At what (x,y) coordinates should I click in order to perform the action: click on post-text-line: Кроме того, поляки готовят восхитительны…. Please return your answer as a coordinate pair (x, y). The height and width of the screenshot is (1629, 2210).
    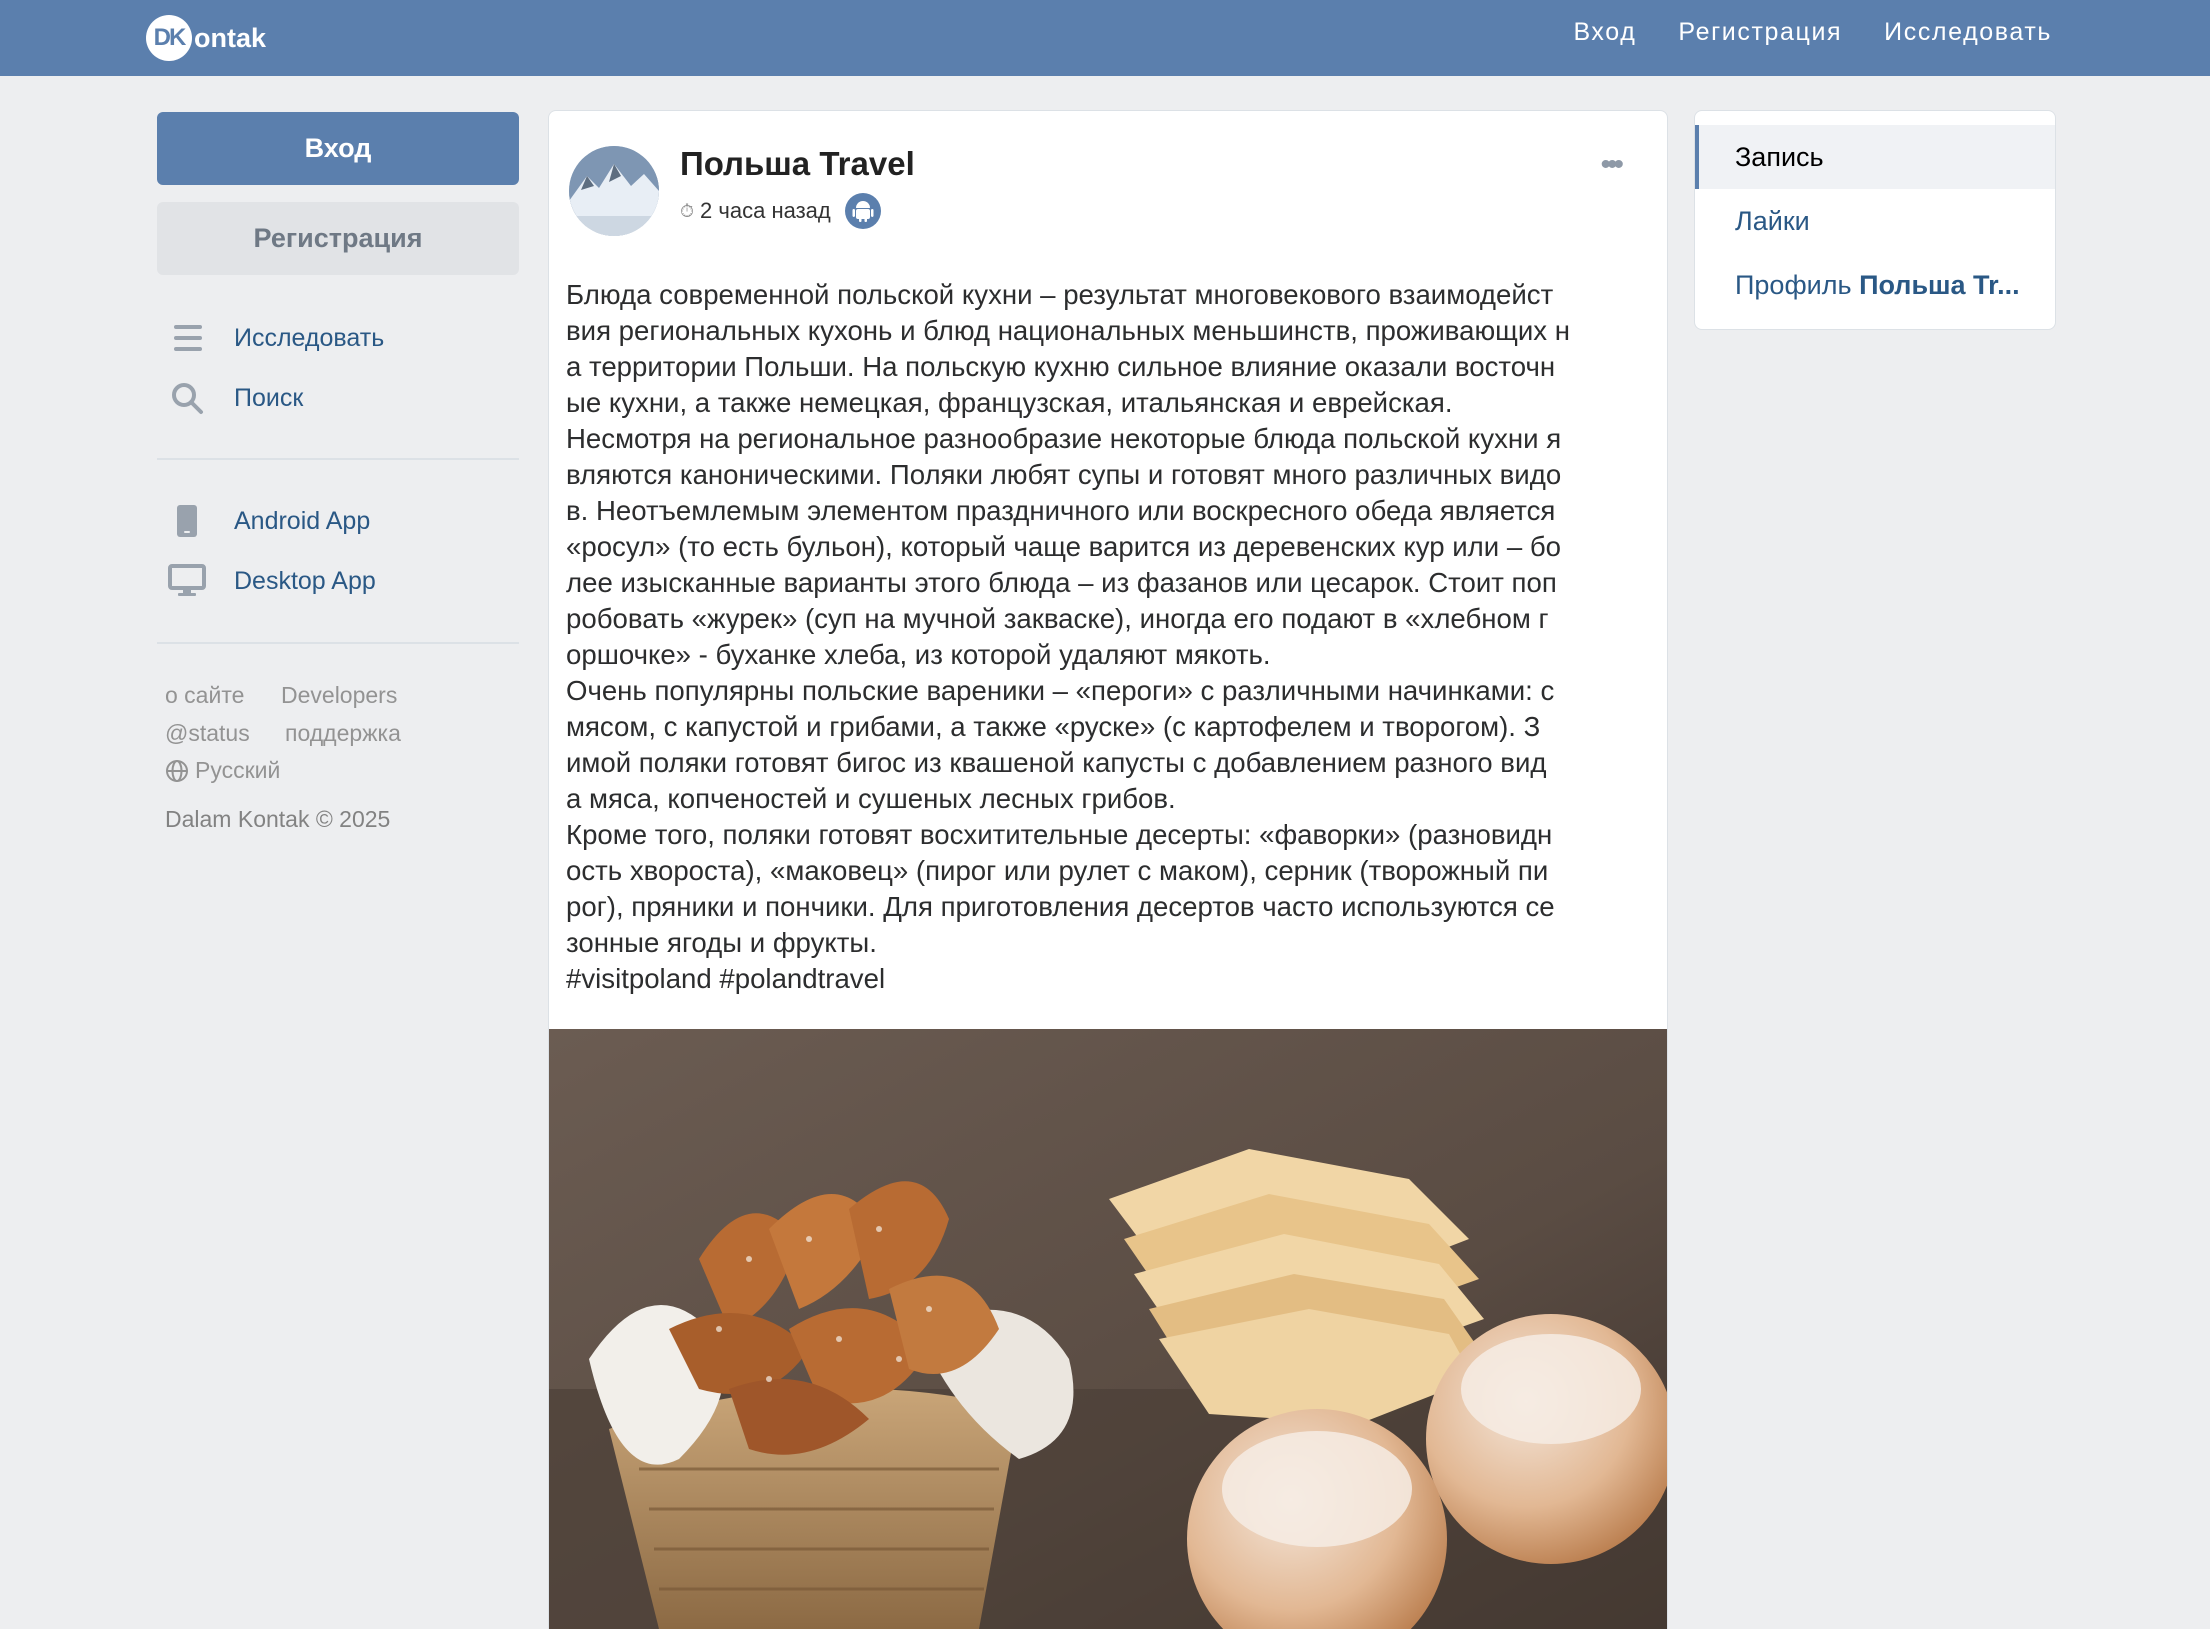
    Looking at the image, I should click on (1059, 834).